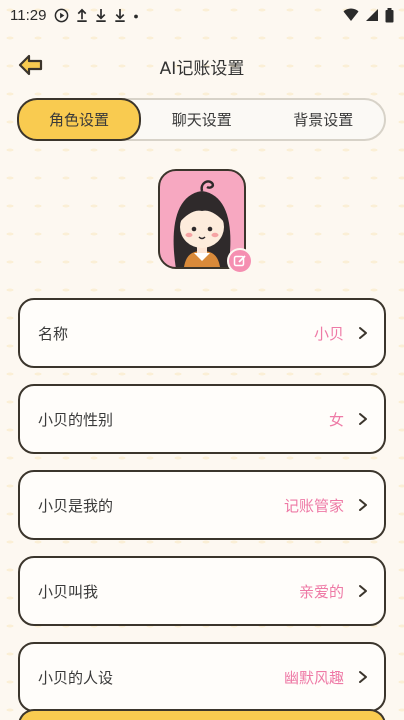 The image size is (404, 720). What do you see at coordinates (28, 15) in the screenshot?
I see `status-time: 11:29` at bounding box center [28, 15].